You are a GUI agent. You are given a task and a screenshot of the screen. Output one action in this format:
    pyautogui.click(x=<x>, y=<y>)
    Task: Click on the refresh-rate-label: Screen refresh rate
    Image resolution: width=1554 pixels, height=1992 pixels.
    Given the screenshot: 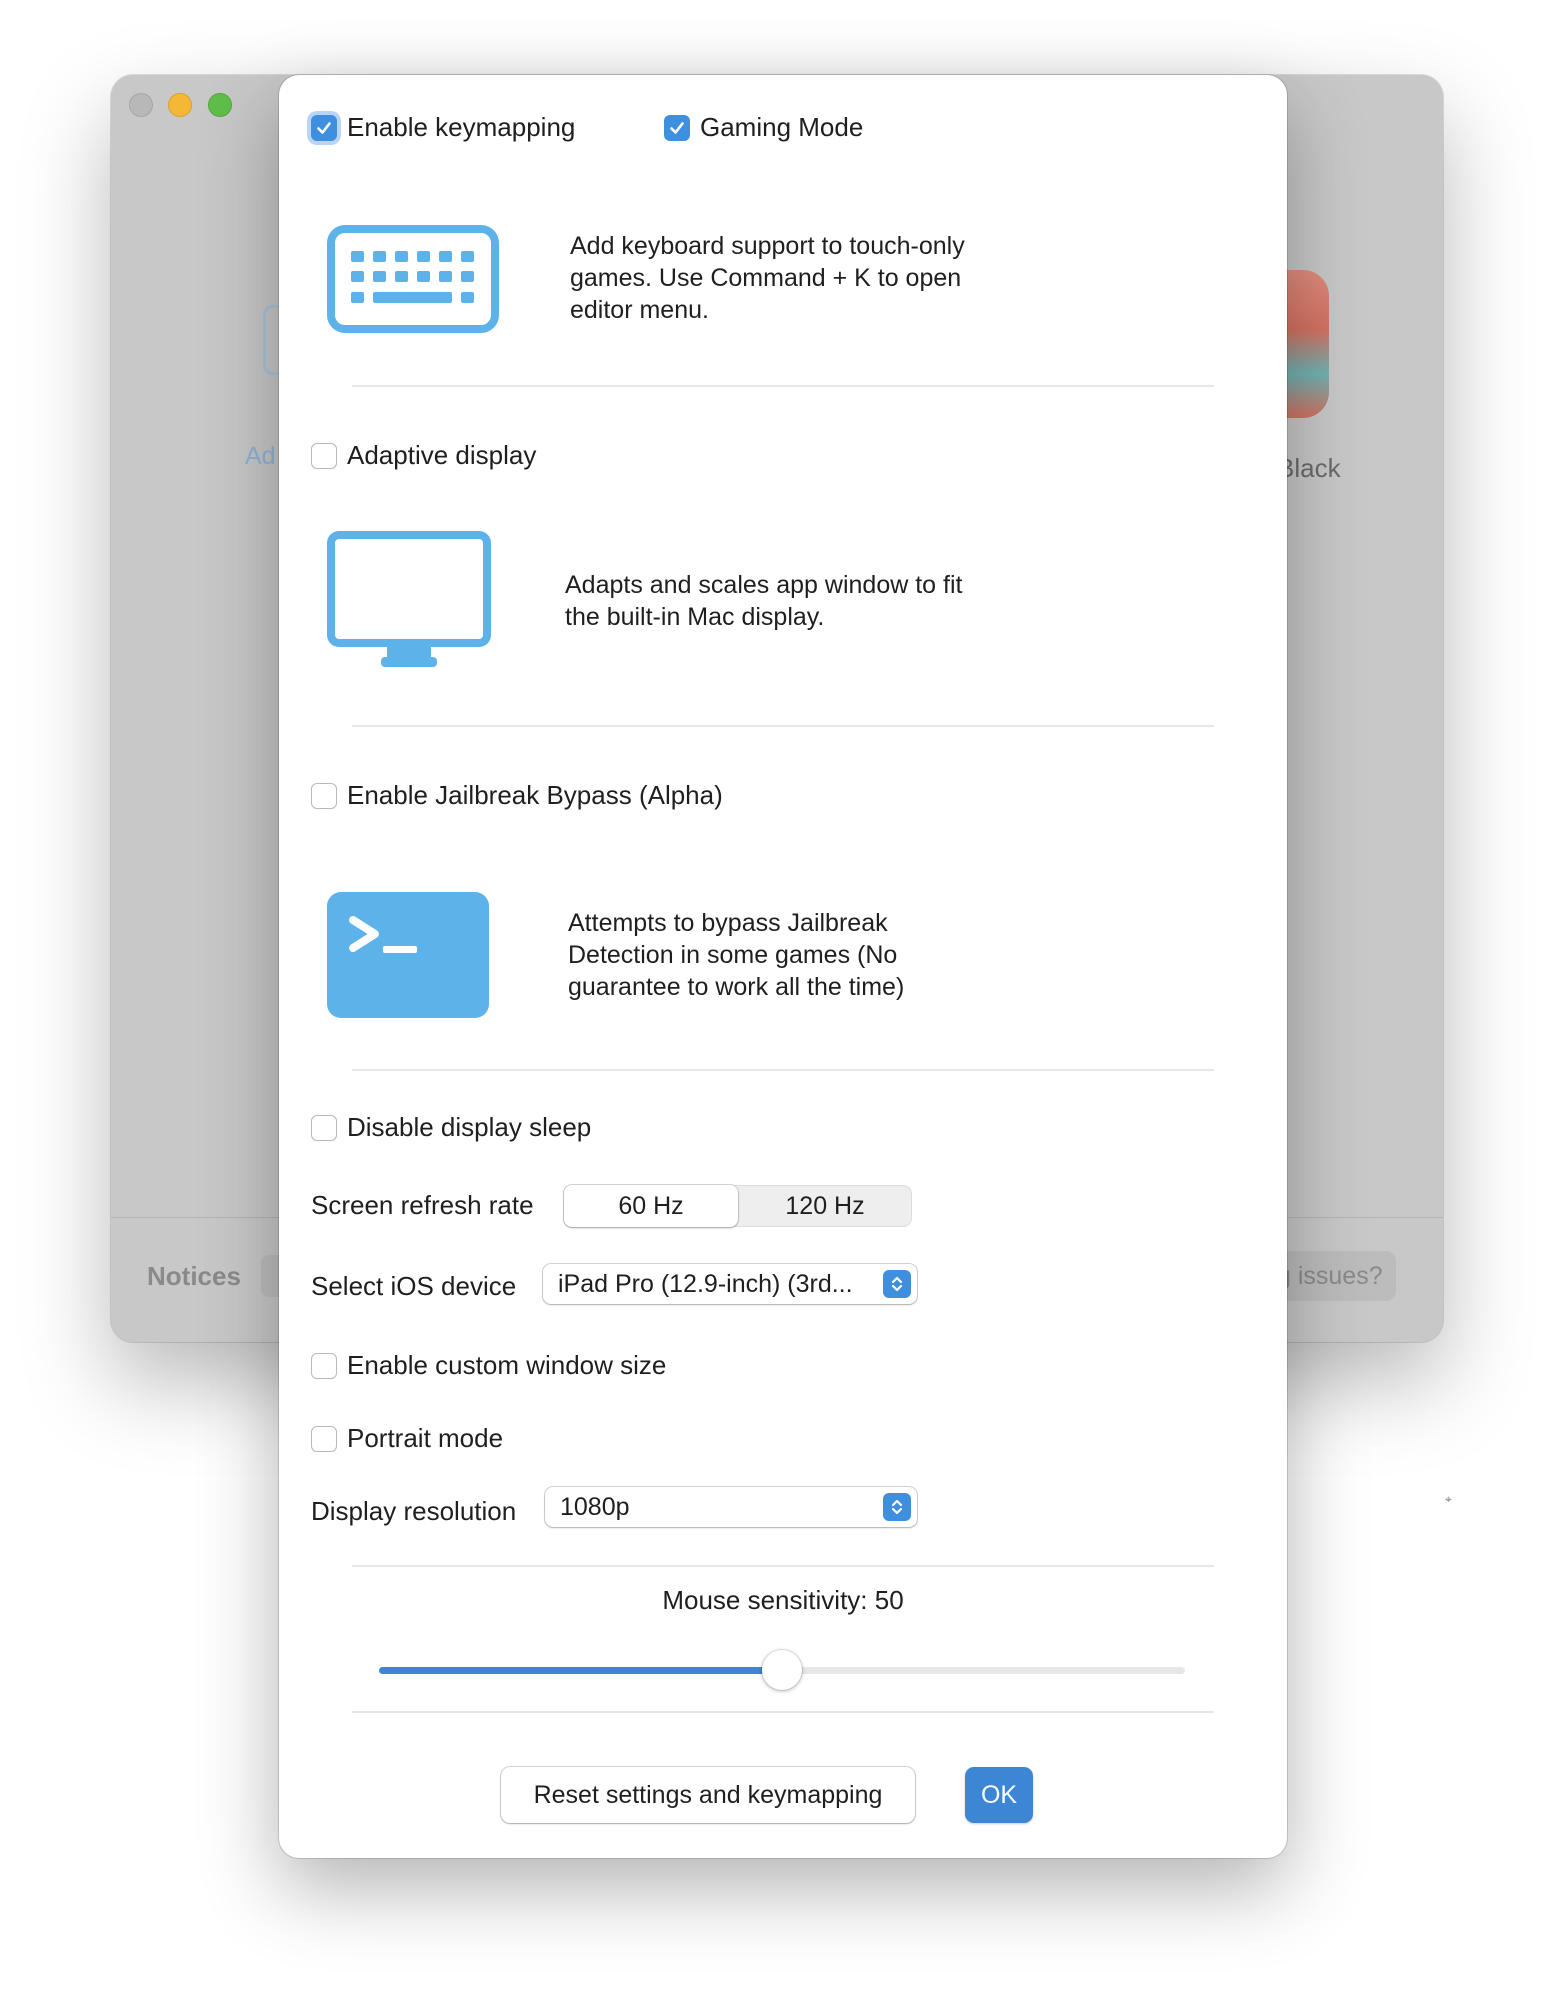 What is the action you would take?
    pyautogui.click(x=422, y=1205)
    